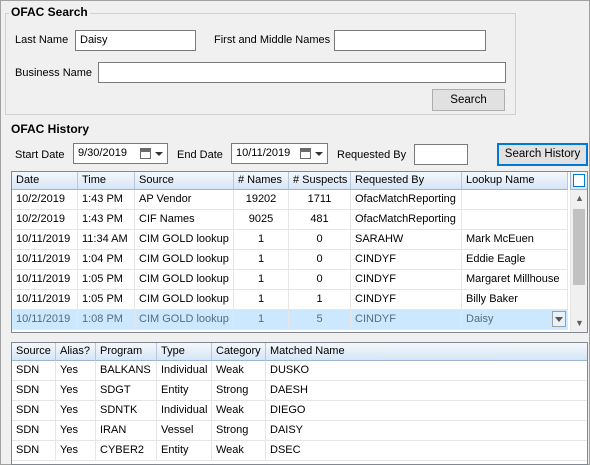 The image size is (590, 465). Describe the element at coordinates (106, 260) in the screenshot. I see `cell-time: 1:04 PM` at that location.